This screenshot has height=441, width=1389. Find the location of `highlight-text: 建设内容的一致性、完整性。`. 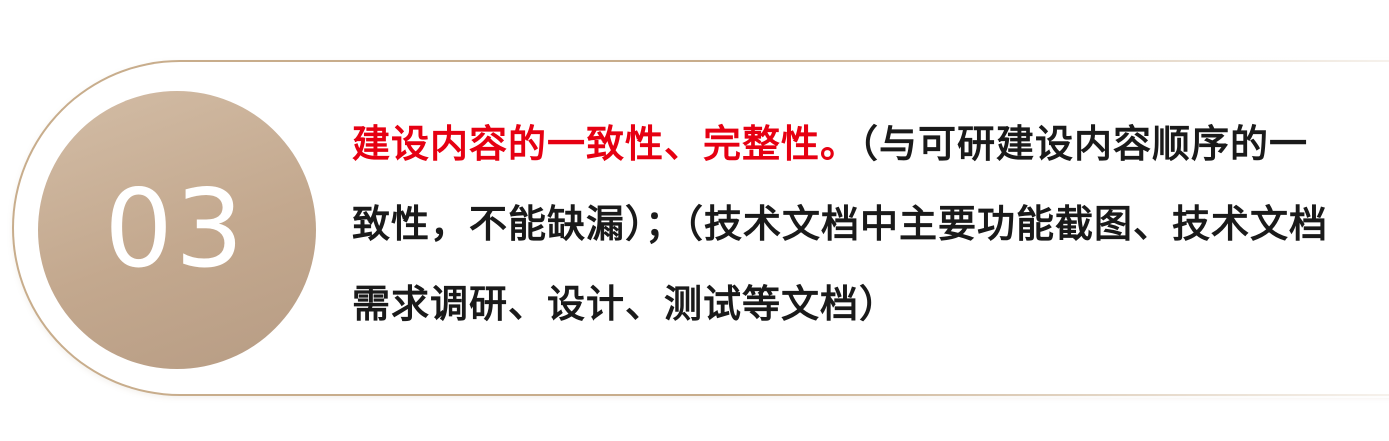

highlight-text: 建设内容的一致性、完整性。 is located at coordinates (606, 144).